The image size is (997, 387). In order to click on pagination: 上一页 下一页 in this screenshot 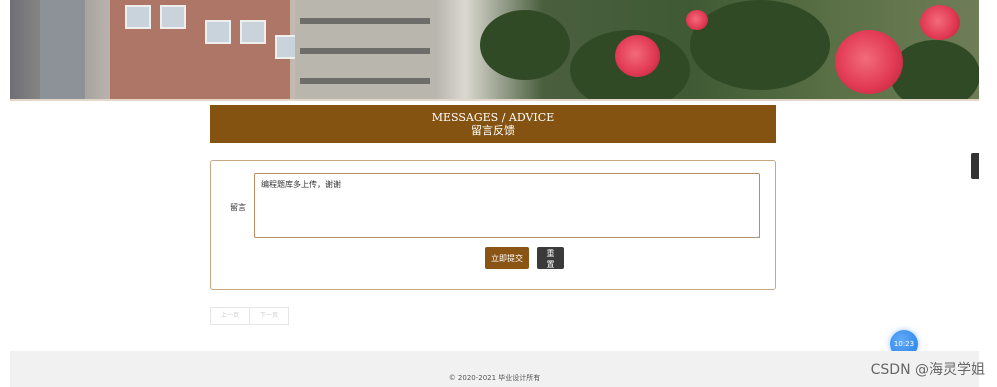, I will do `click(249, 316)`.